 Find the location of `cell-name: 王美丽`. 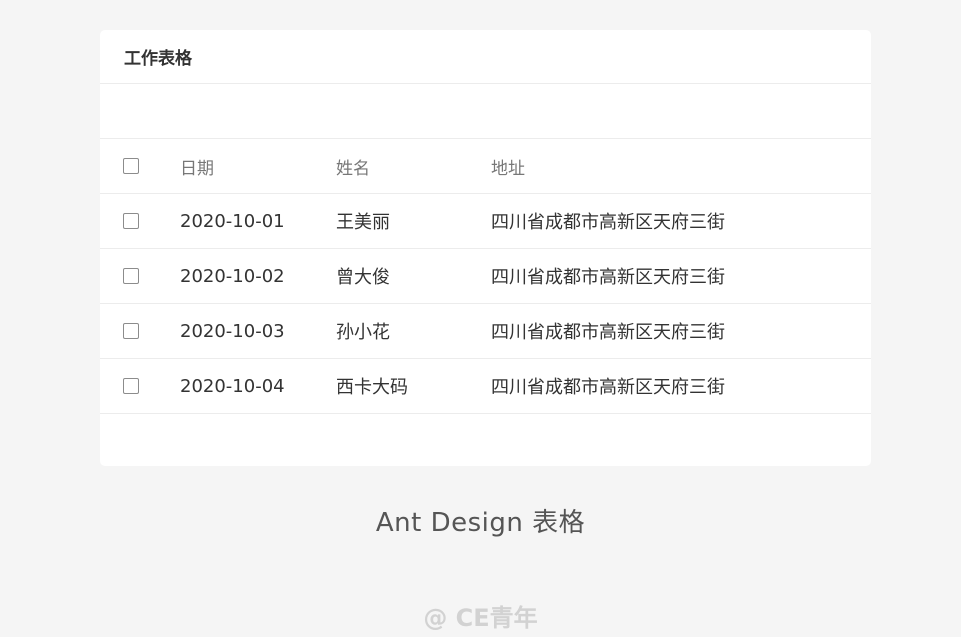

cell-name: 王美丽 is located at coordinates (363, 222).